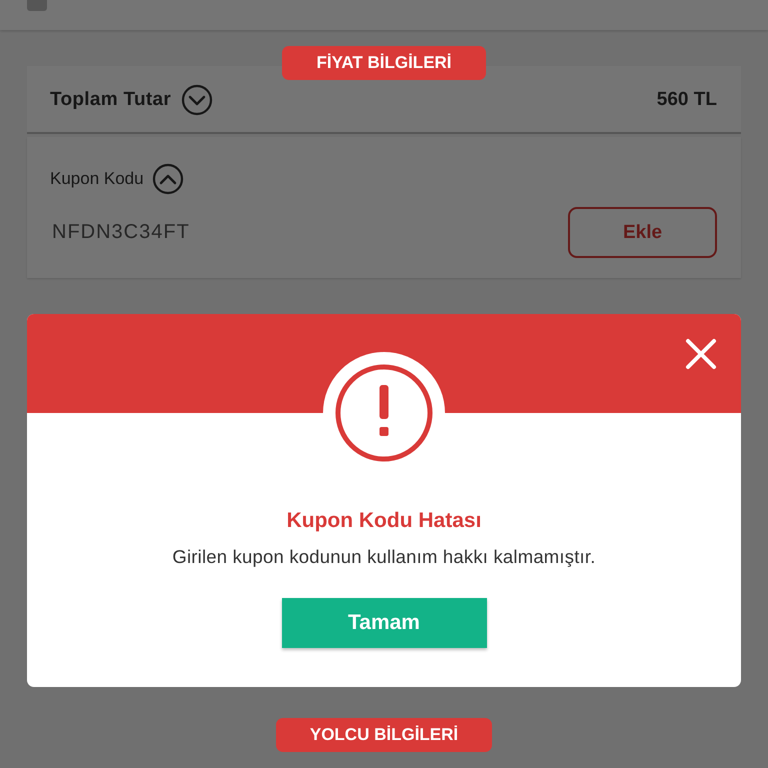  What do you see at coordinates (201, 232) in the screenshot?
I see `coupon-field: NFDN3C34FT` at bounding box center [201, 232].